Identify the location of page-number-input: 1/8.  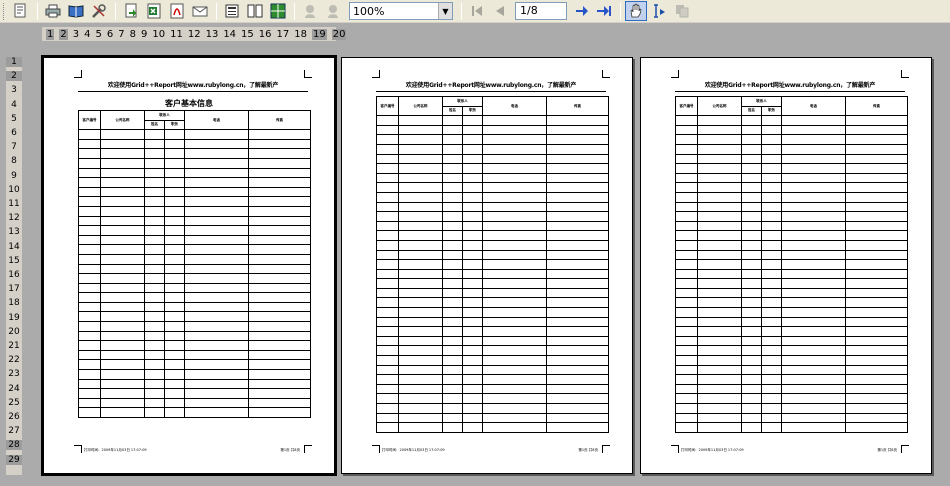
(541, 11).